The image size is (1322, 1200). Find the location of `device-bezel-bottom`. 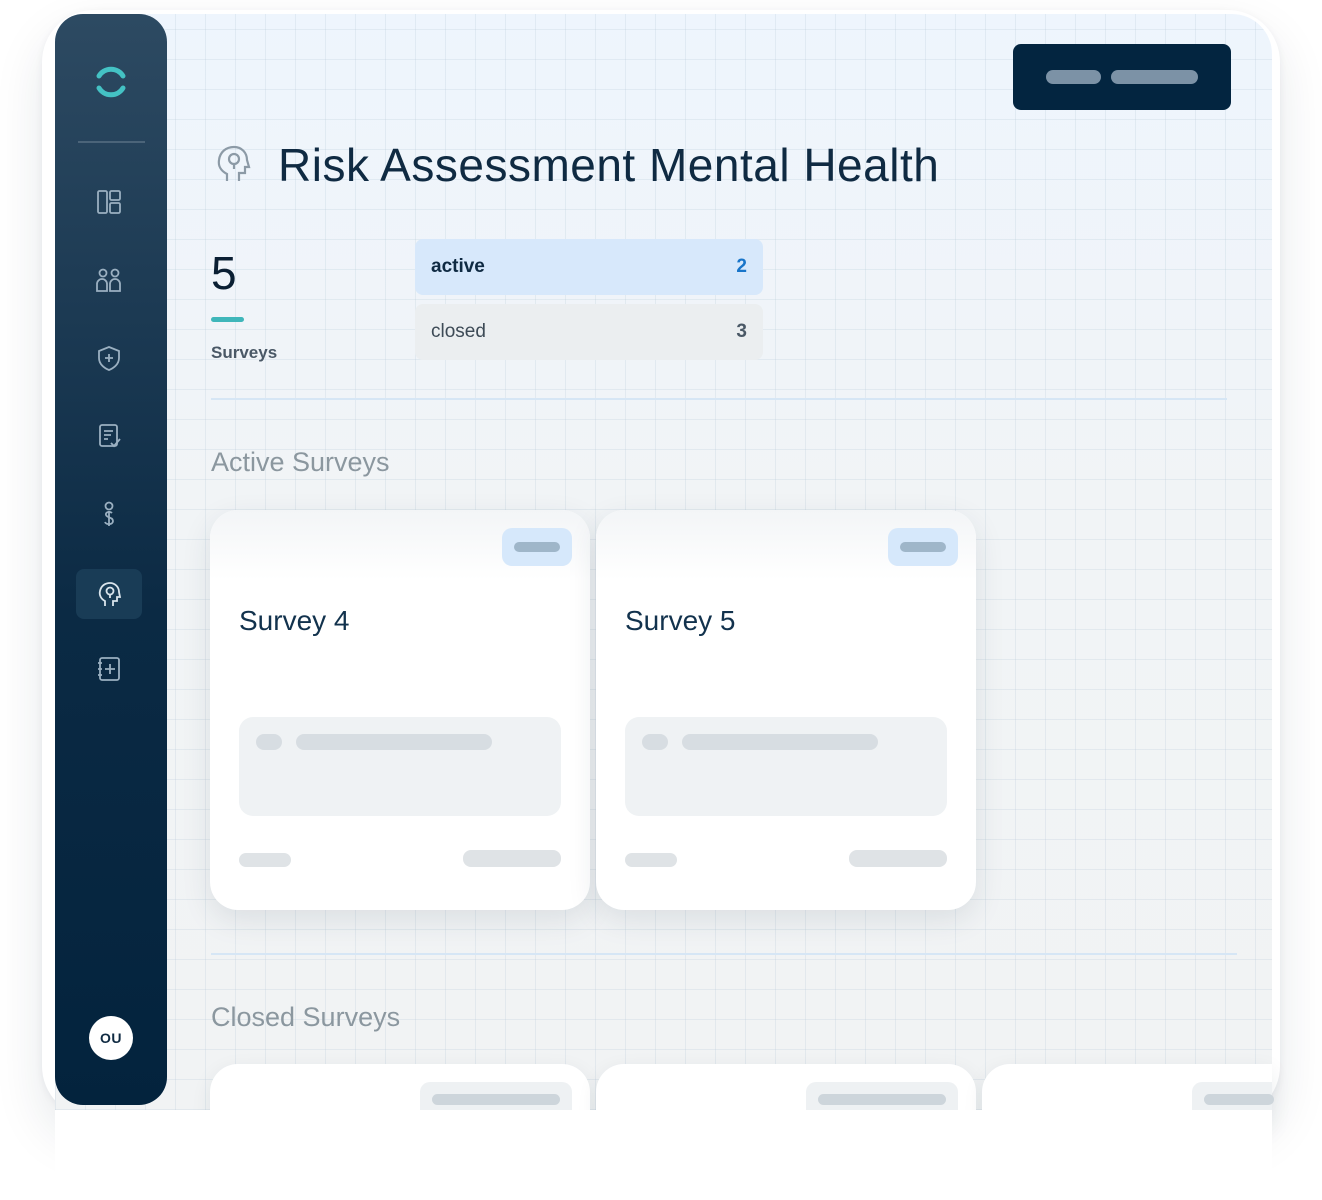

device-bezel-bottom is located at coordinates (663, 1155).